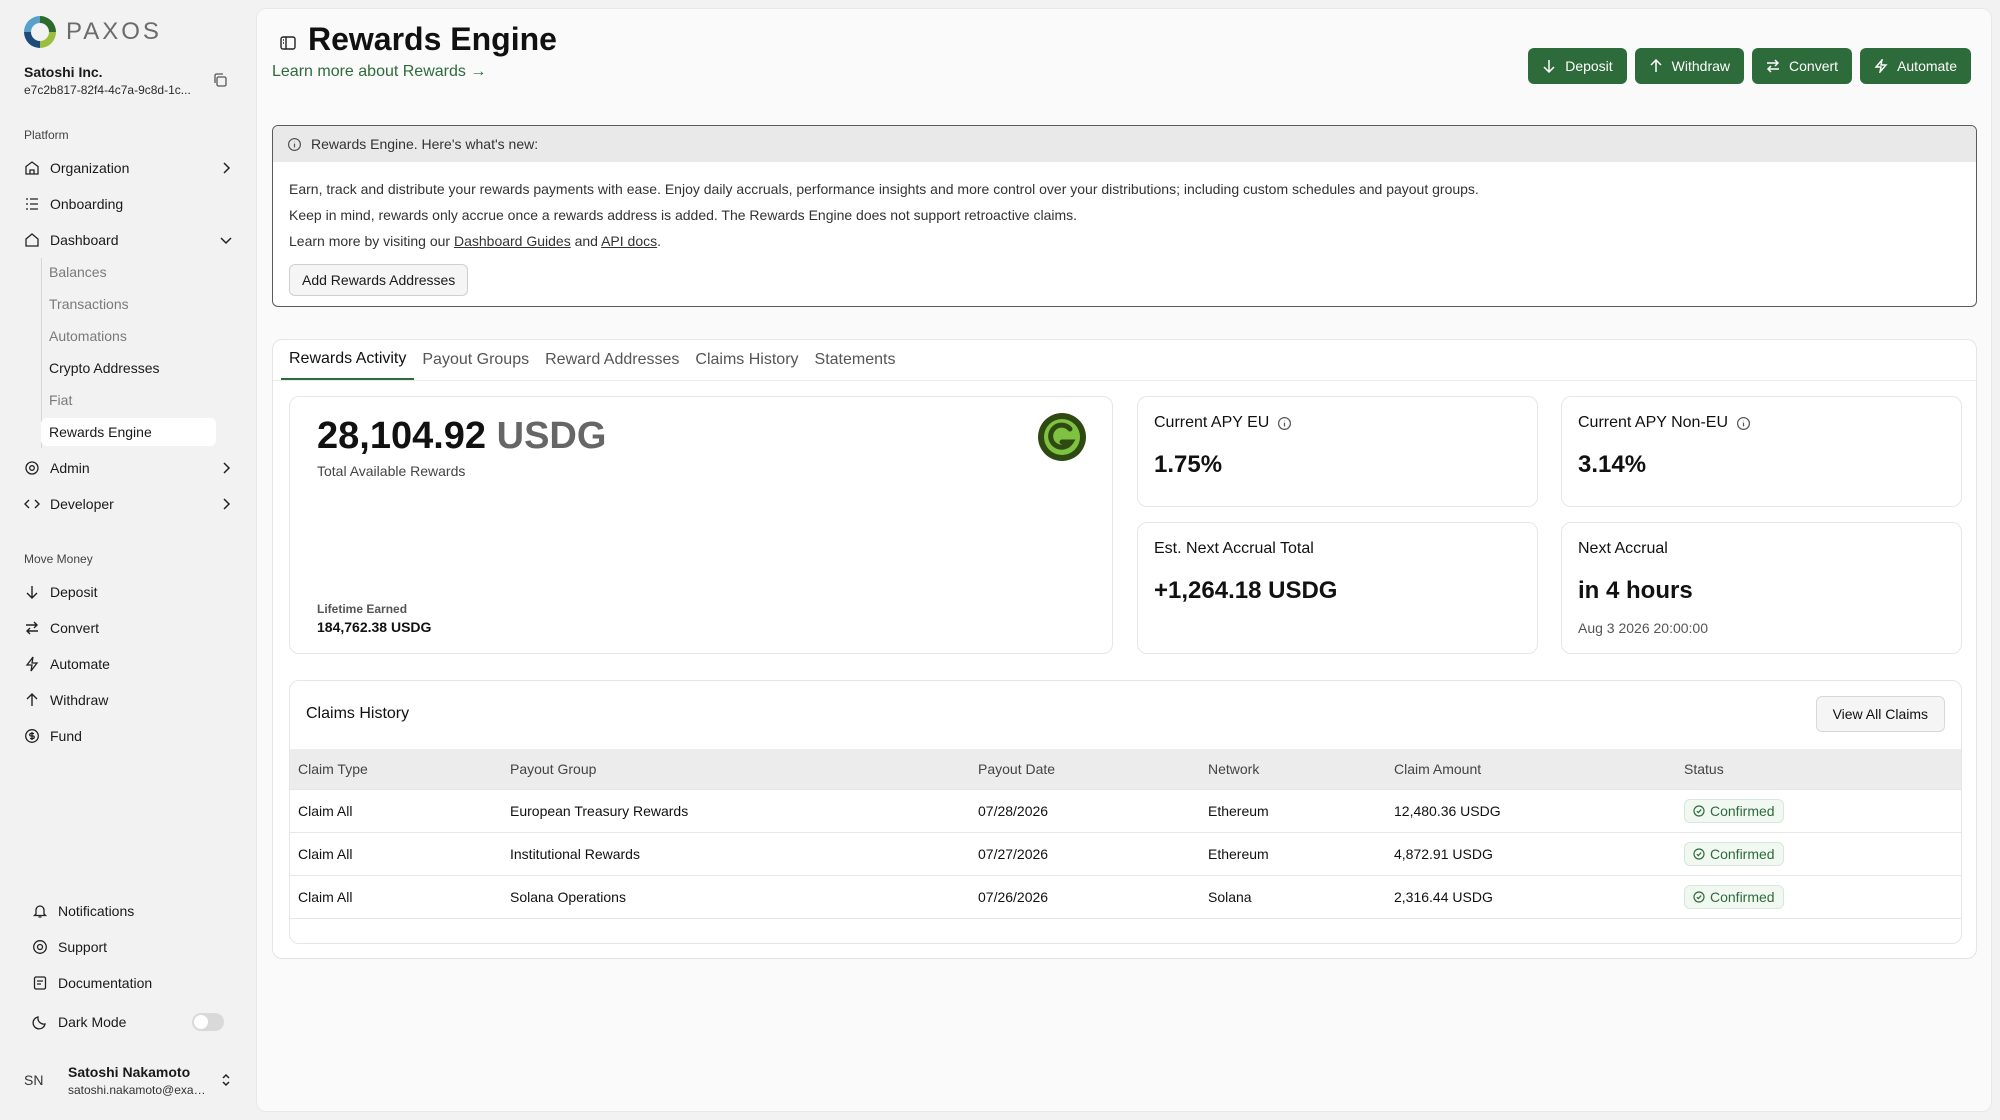  Describe the element at coordinates (629, 241) in the screenshot. I see `api-docs-link: API docs` at that location.